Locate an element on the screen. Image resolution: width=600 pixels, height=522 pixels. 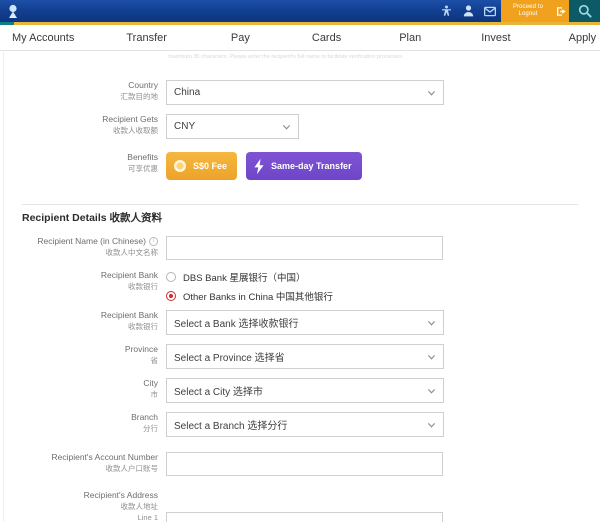
dbs-logo is located at coordinates (13, 11).